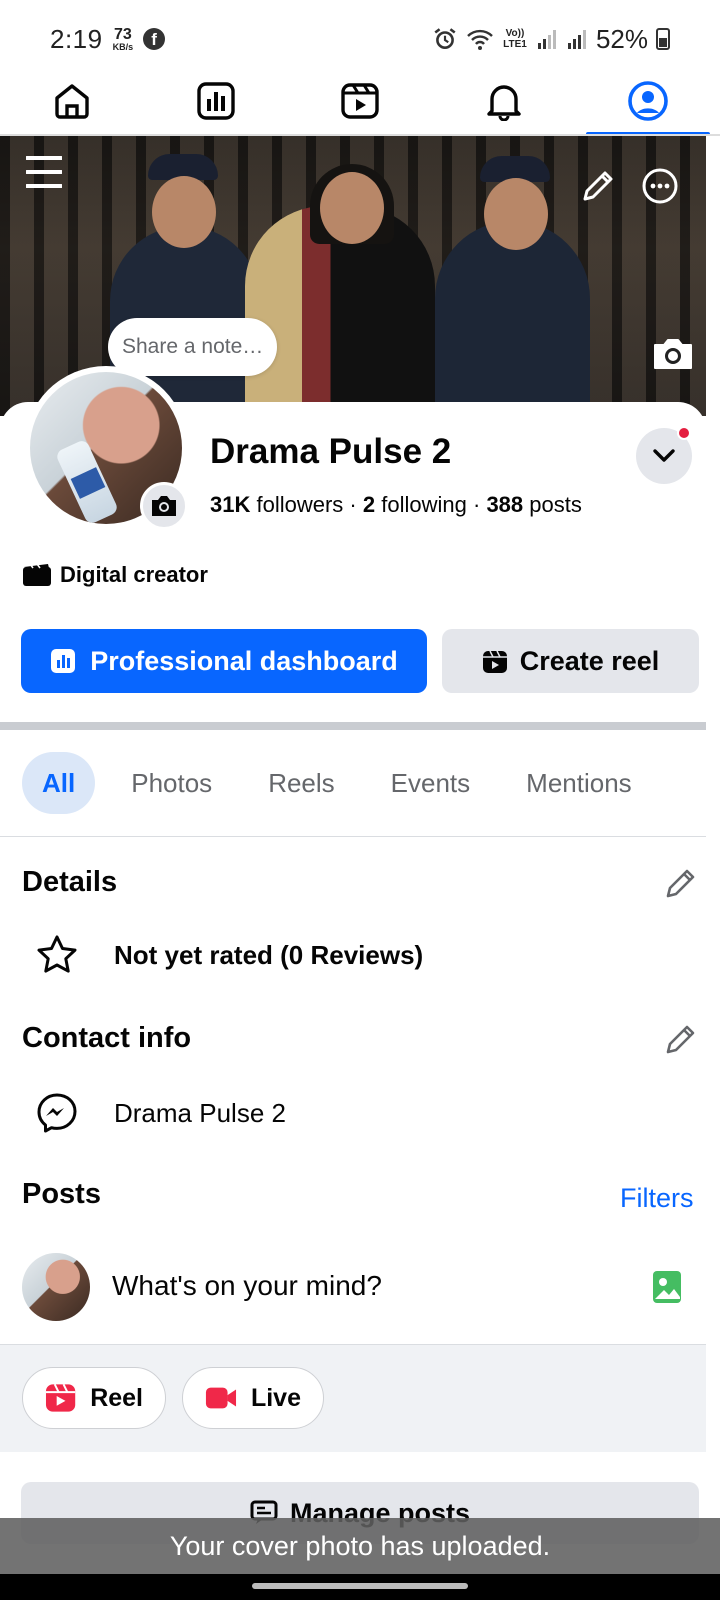  I want to click on nav-notifications, so click(504, 101).